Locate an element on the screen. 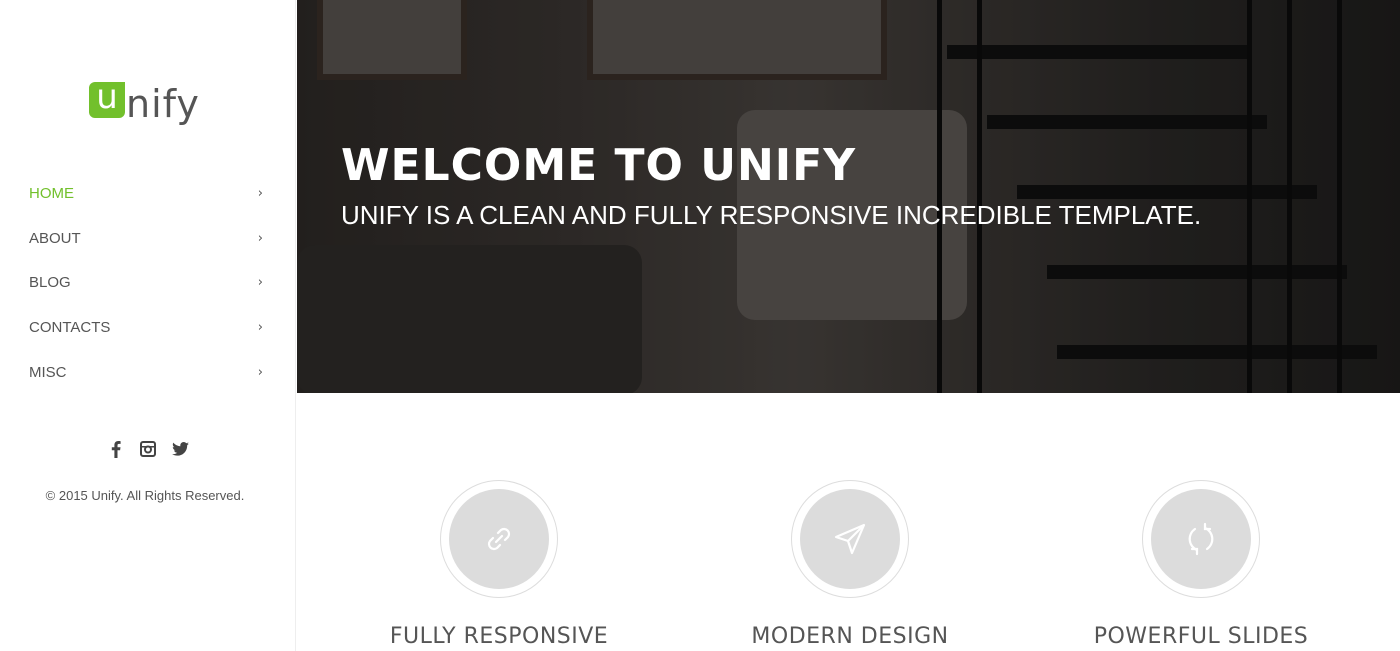 The height and width of the screenshot is (651, 1400). nav-item-label: CONTACTS is located at coordinates (70, 328).